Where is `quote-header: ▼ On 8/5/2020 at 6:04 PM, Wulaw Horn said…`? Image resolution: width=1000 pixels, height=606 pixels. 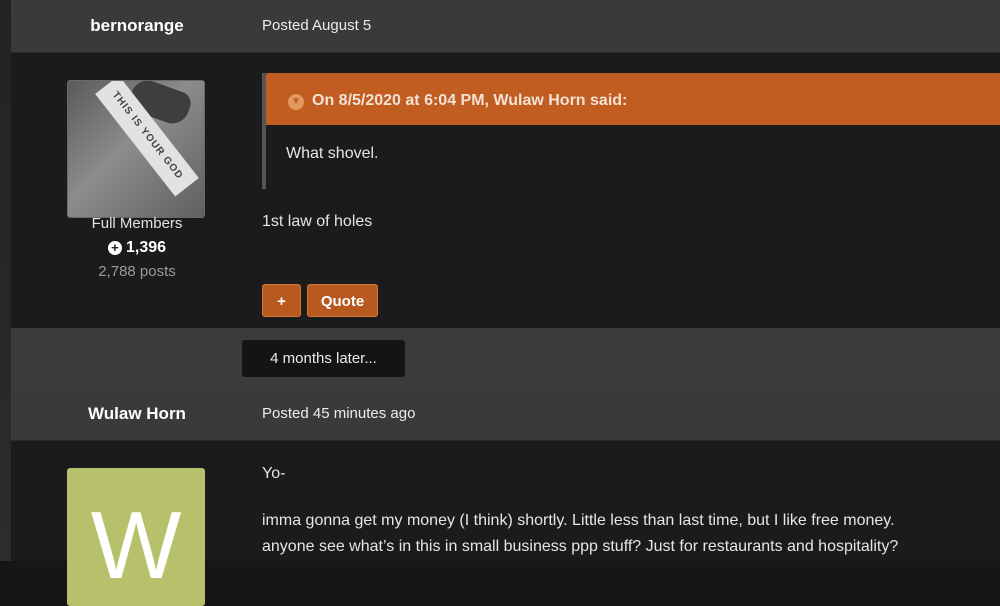
quote-header: ▼ On 8/5/2020 at 6:04 PM, Wulaw Horn said… is located at coordinates (633, 99).